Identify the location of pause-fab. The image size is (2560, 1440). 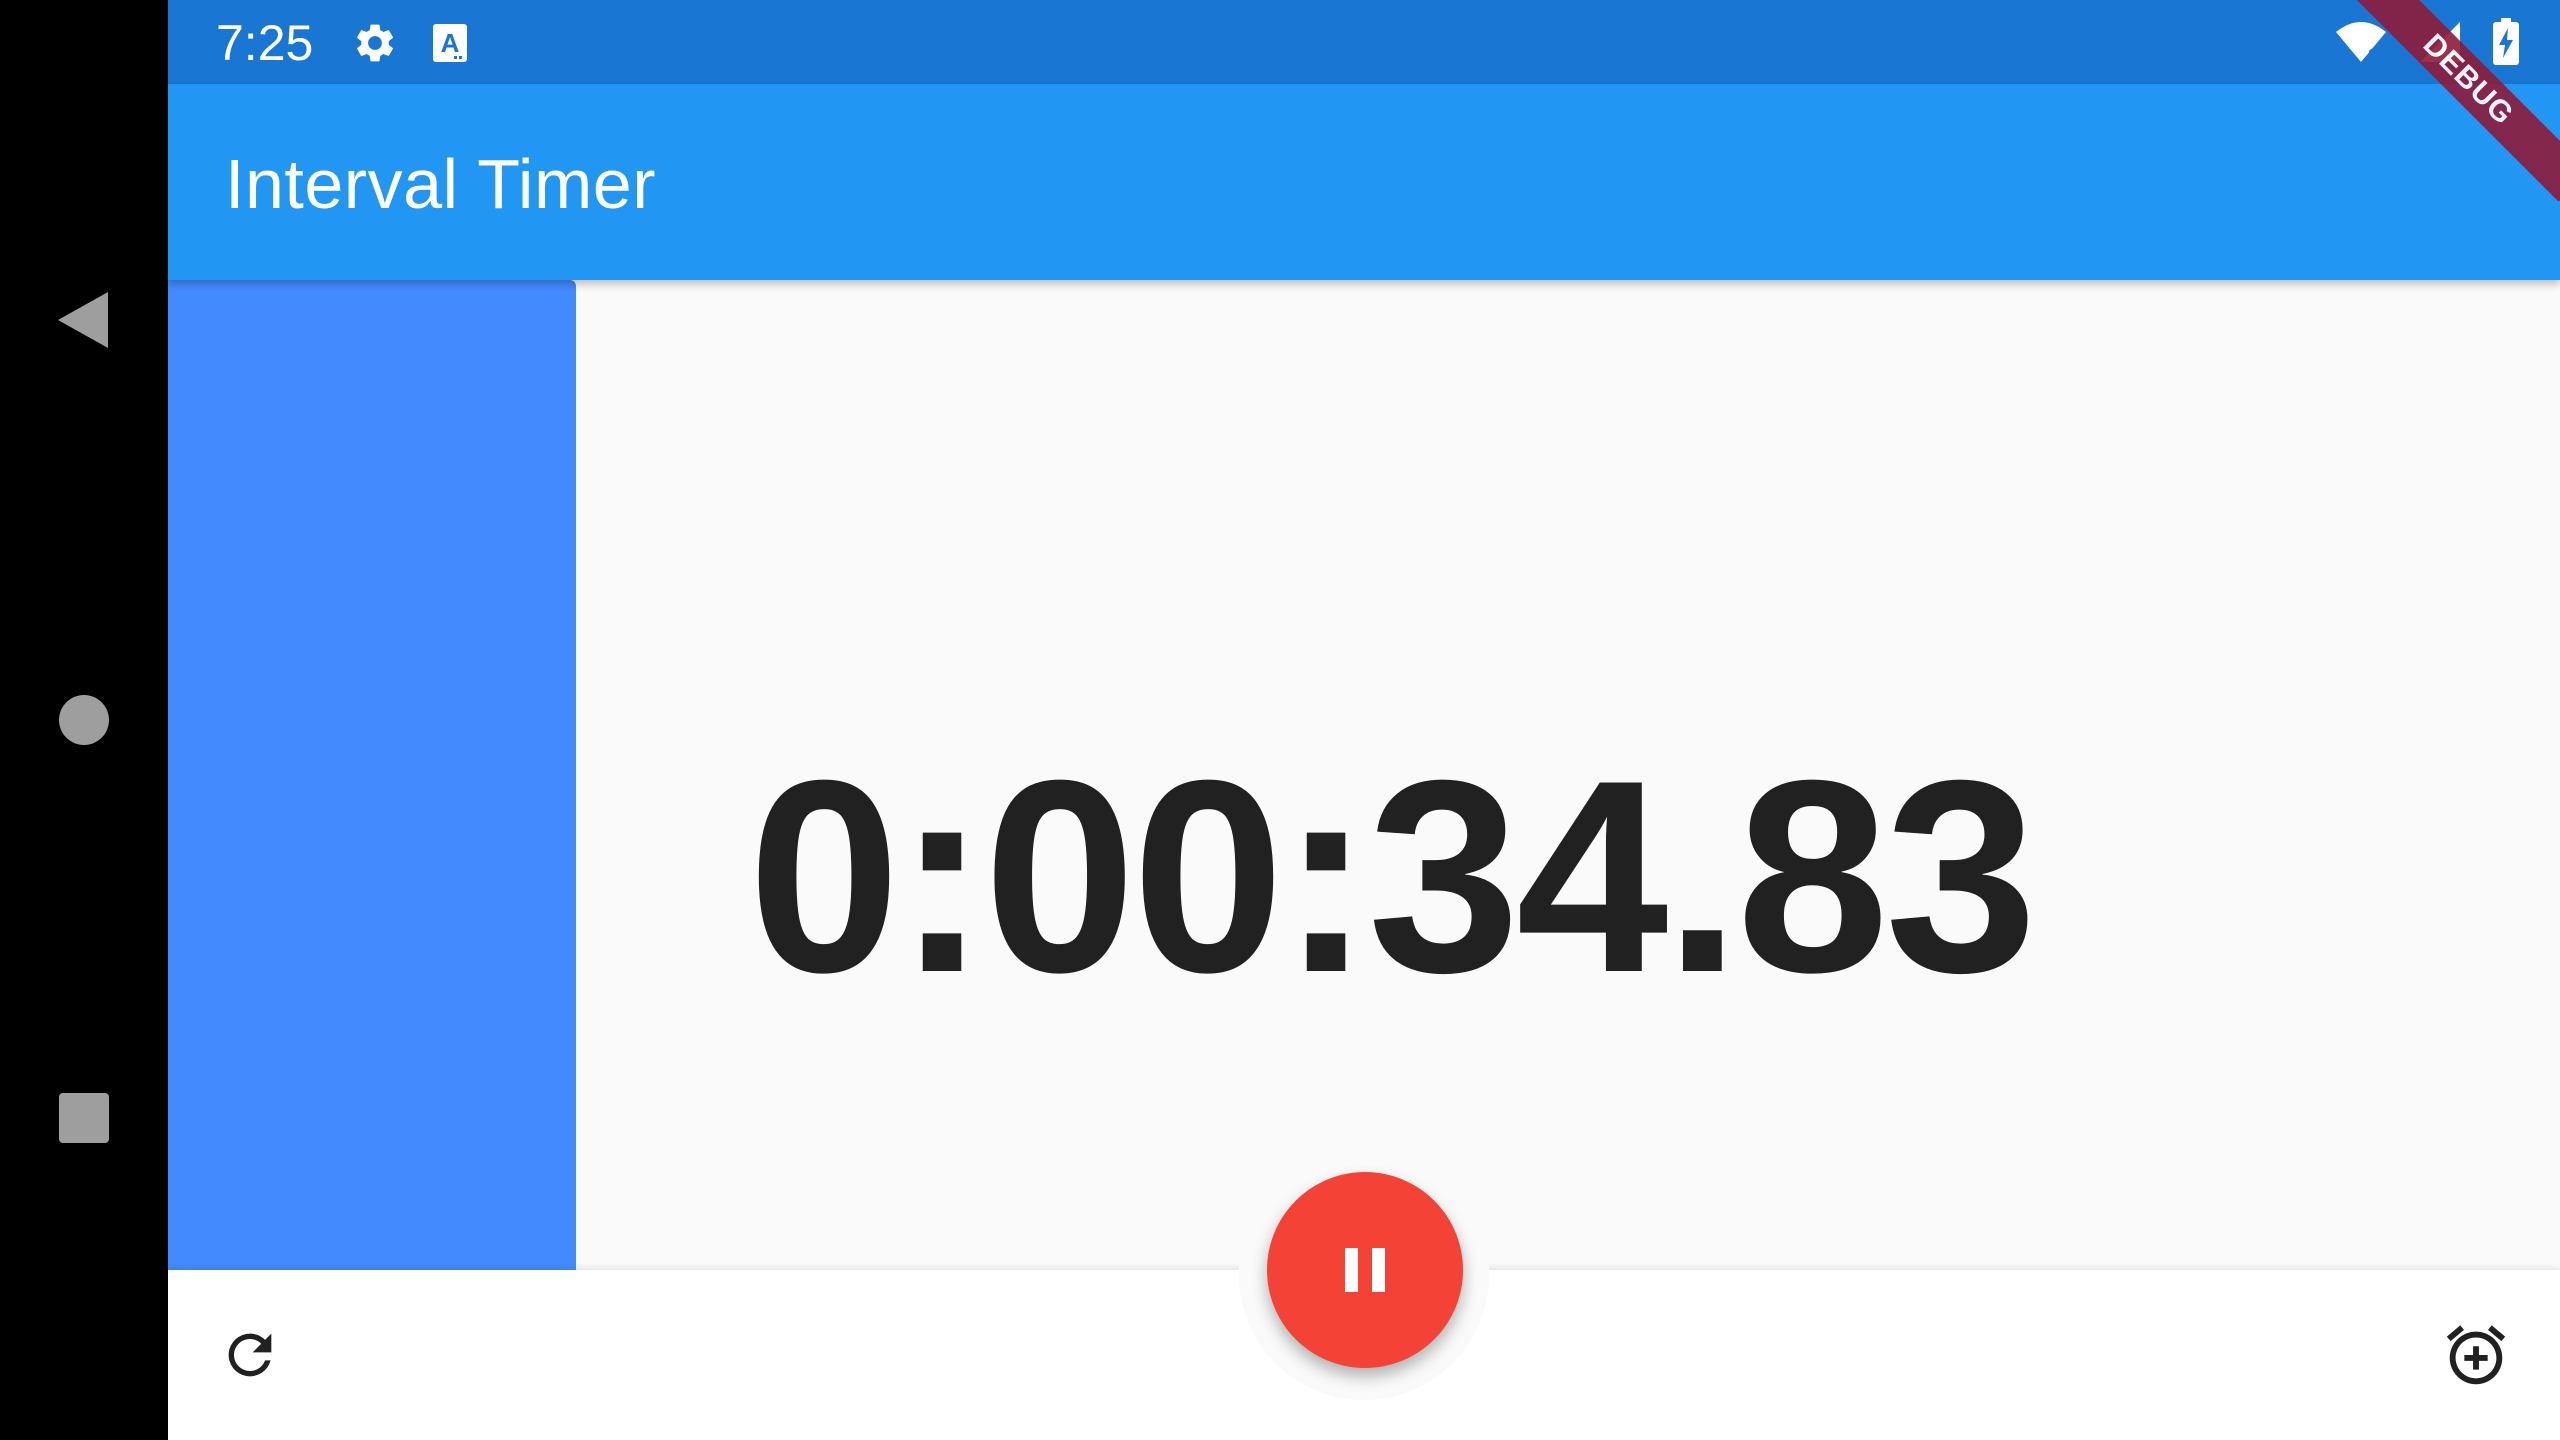
(1365, 1270).